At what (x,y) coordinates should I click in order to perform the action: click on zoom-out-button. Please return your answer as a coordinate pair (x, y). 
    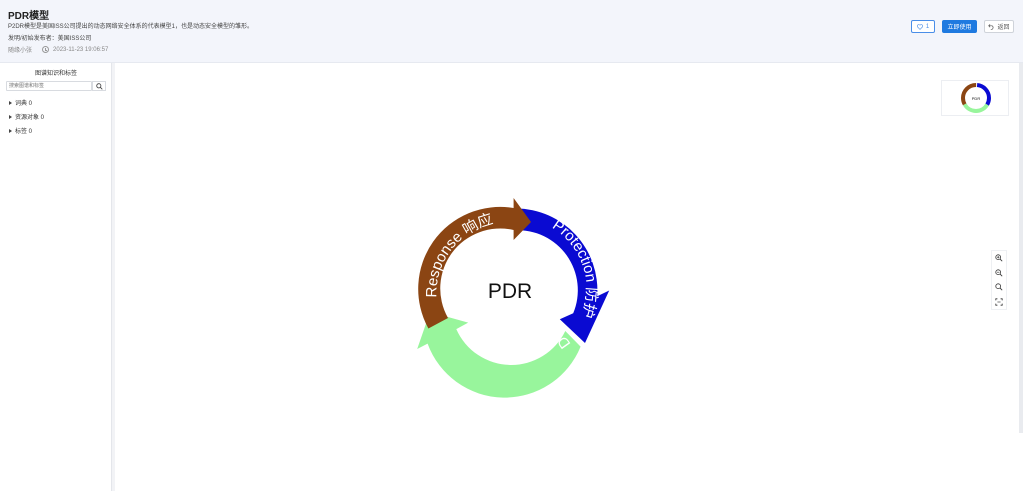
    Looking at the image, I should click on (999, 273).